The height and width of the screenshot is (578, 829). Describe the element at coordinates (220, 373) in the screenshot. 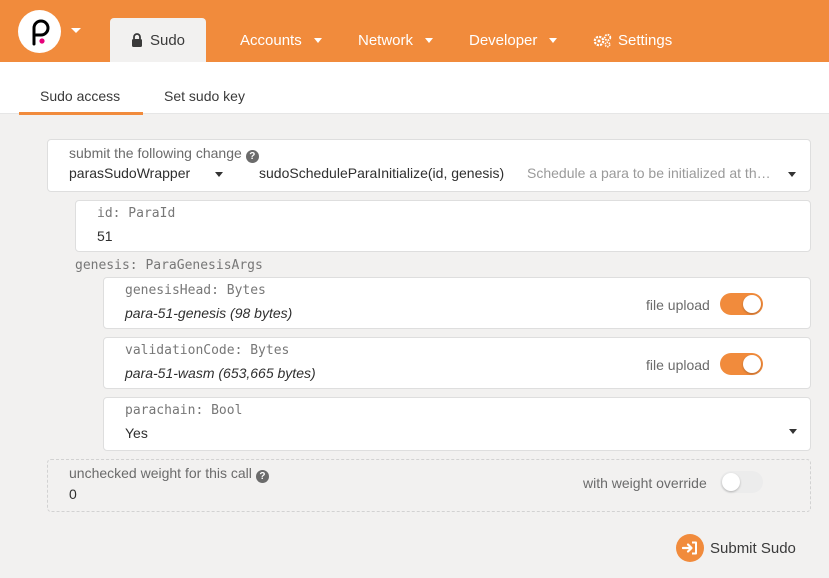

I see `validation-code-value: para-51-wasm (653,665 bytes)` at that location.